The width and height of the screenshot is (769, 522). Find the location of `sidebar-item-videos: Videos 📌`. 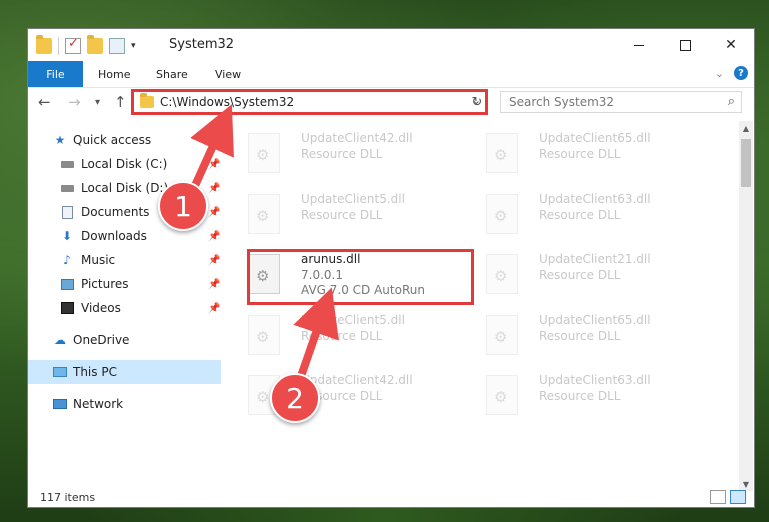

sidebar-item-videos: Videos 📌 is located at coordinates (124, 308).